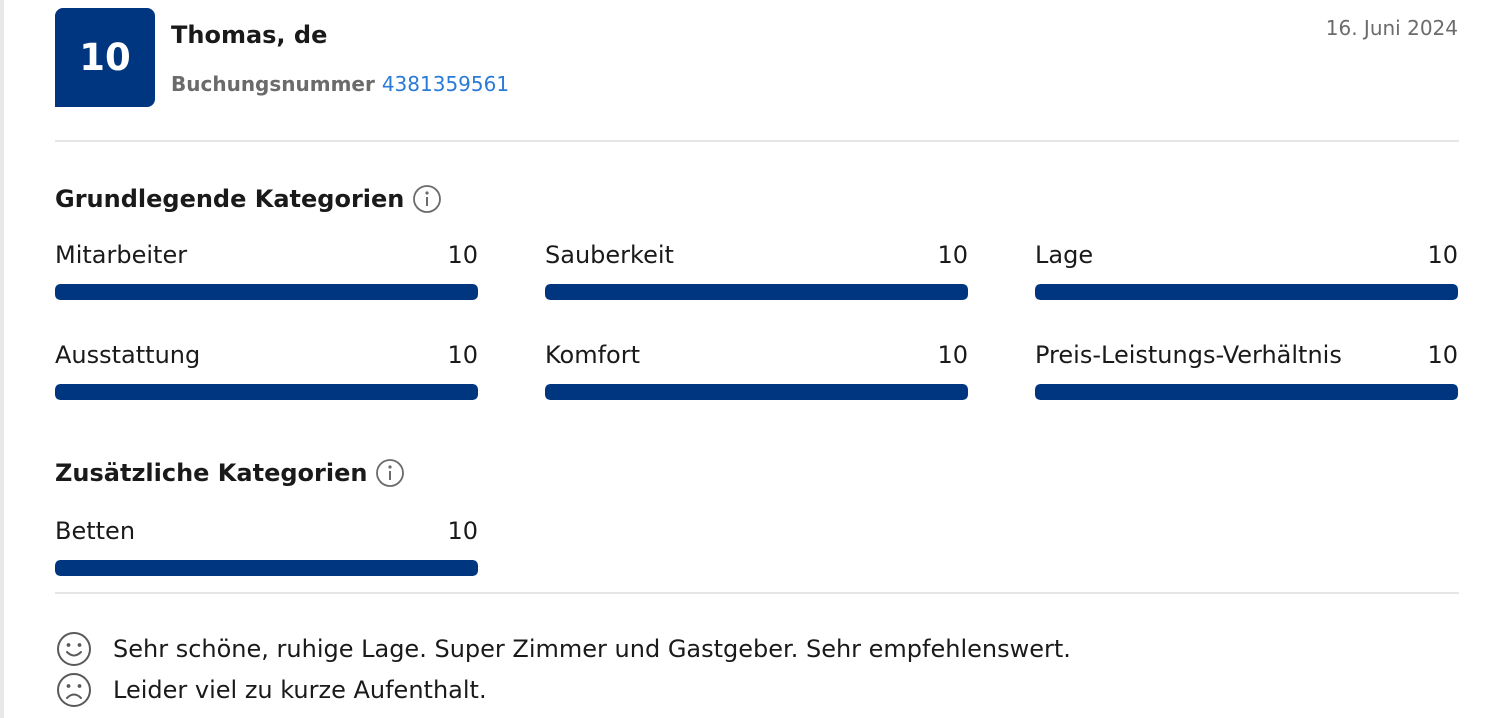 This screenshot has height=718, width=1500. I want to click on category-label: Mitarbeiter, so click(121, 255).